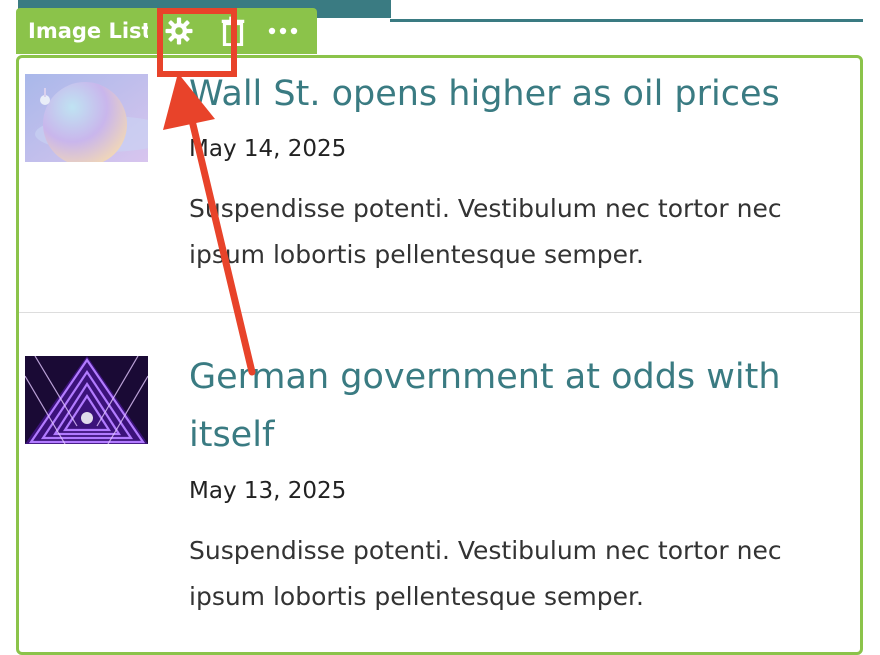 The height and width of the screenshot is (655, 880). I want to click on gear-icon, so click(179, 31).